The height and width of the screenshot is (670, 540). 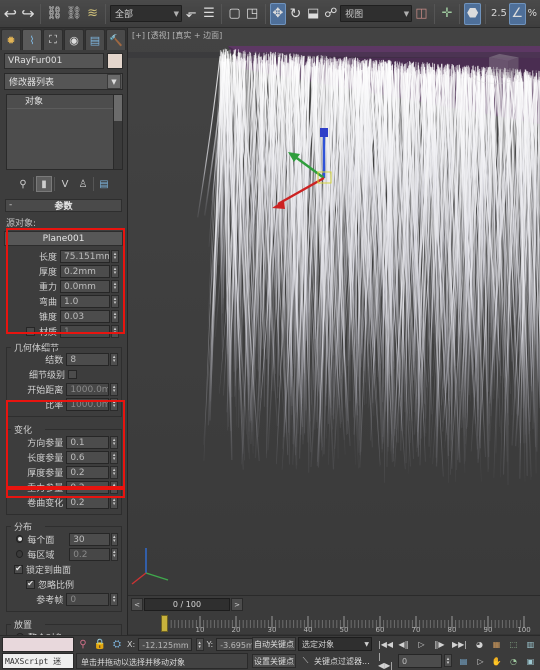 I want to click on modifier-list-dropdown: 修改器列表 ▼, so click(x=63, y=81).